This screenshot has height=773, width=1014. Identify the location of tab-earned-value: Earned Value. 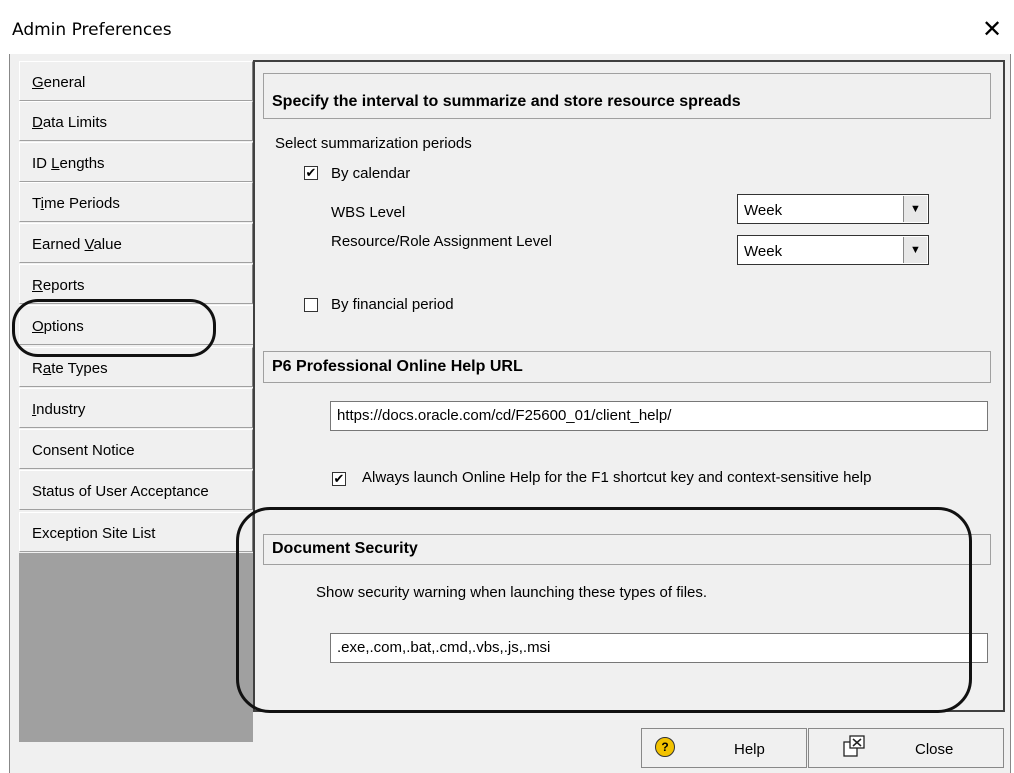
(136, 243).